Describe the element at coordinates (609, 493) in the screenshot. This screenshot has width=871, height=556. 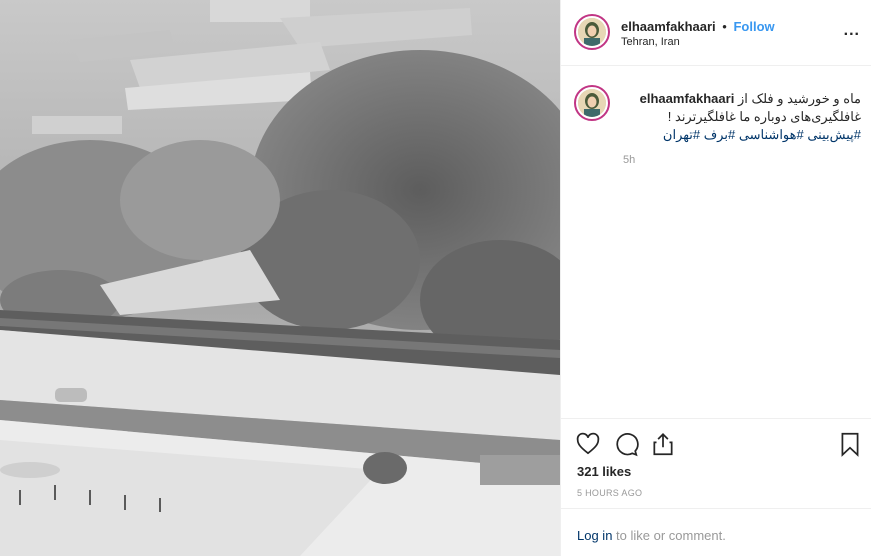
I see `post-timestamp: 5 HOURS AGO` at that location.